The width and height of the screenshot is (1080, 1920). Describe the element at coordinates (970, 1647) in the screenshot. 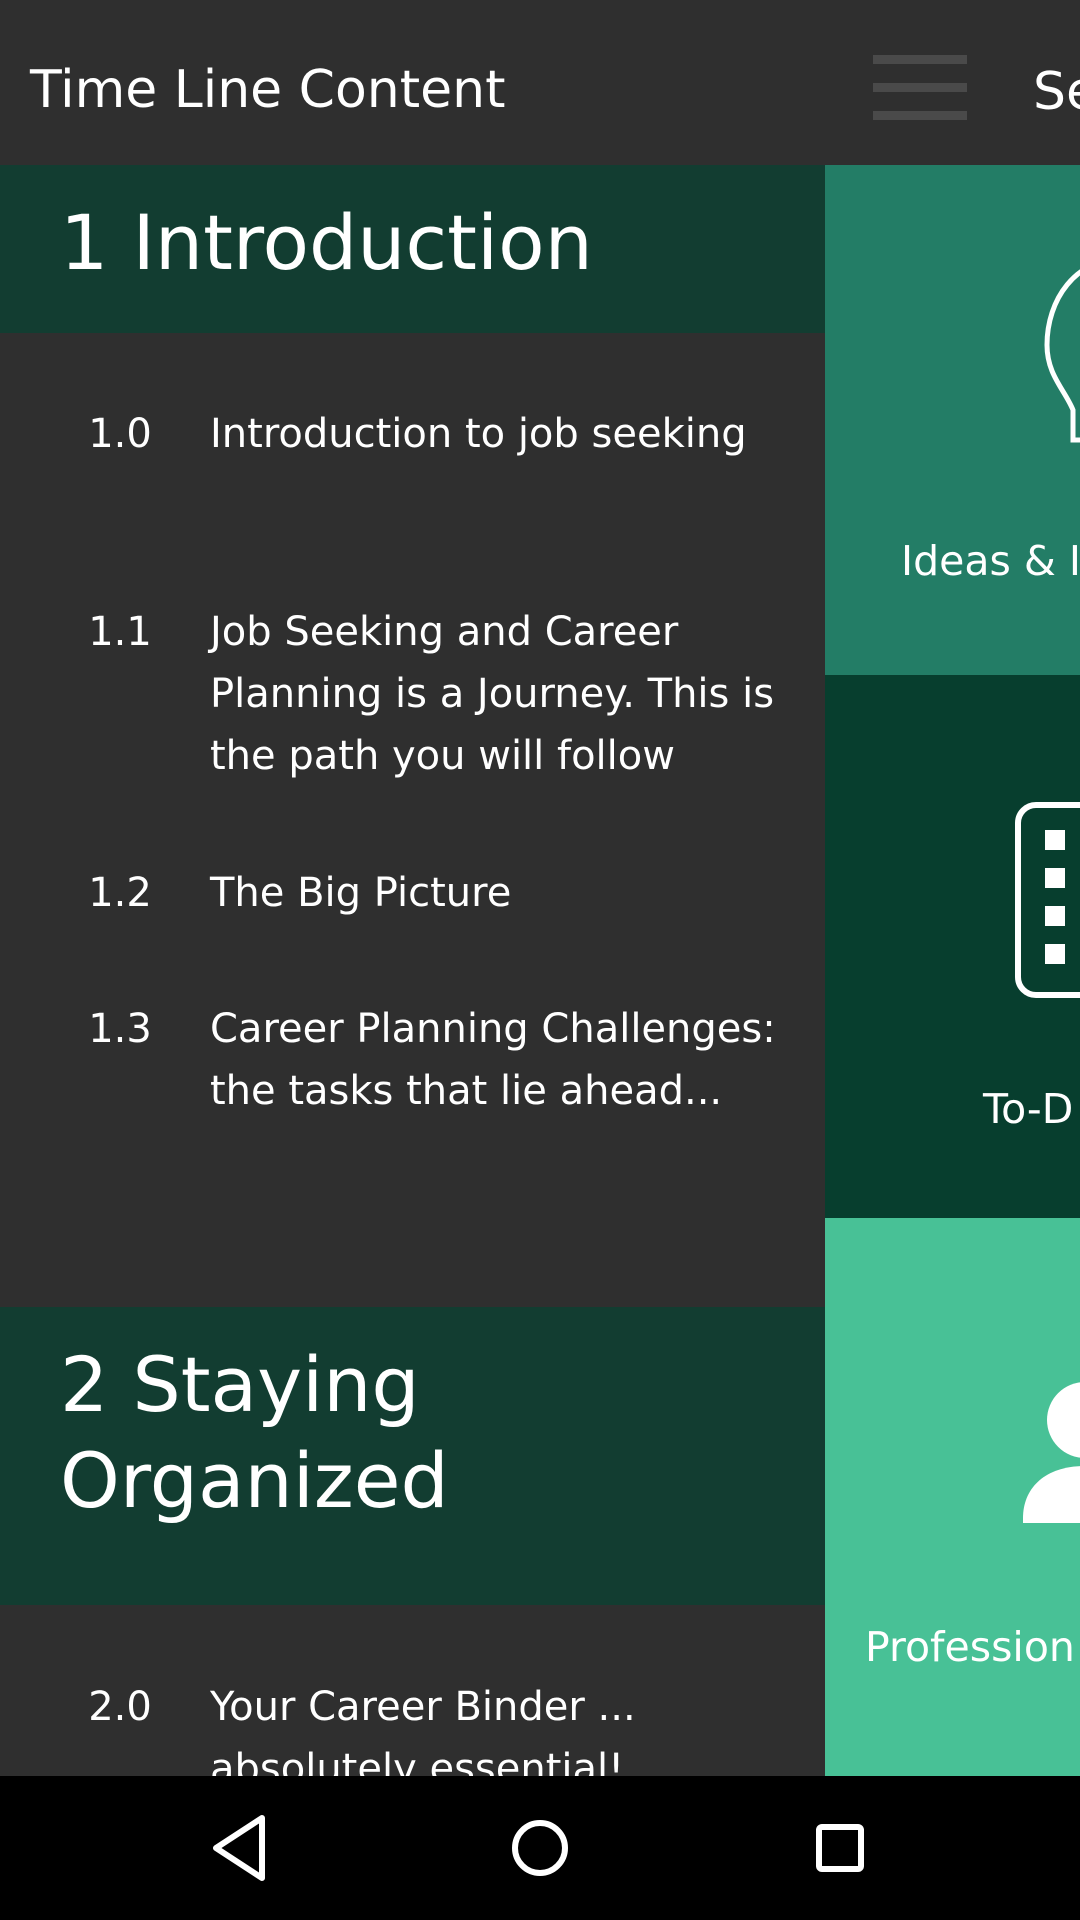

I see `tile-professional-label: Profession` at that location.